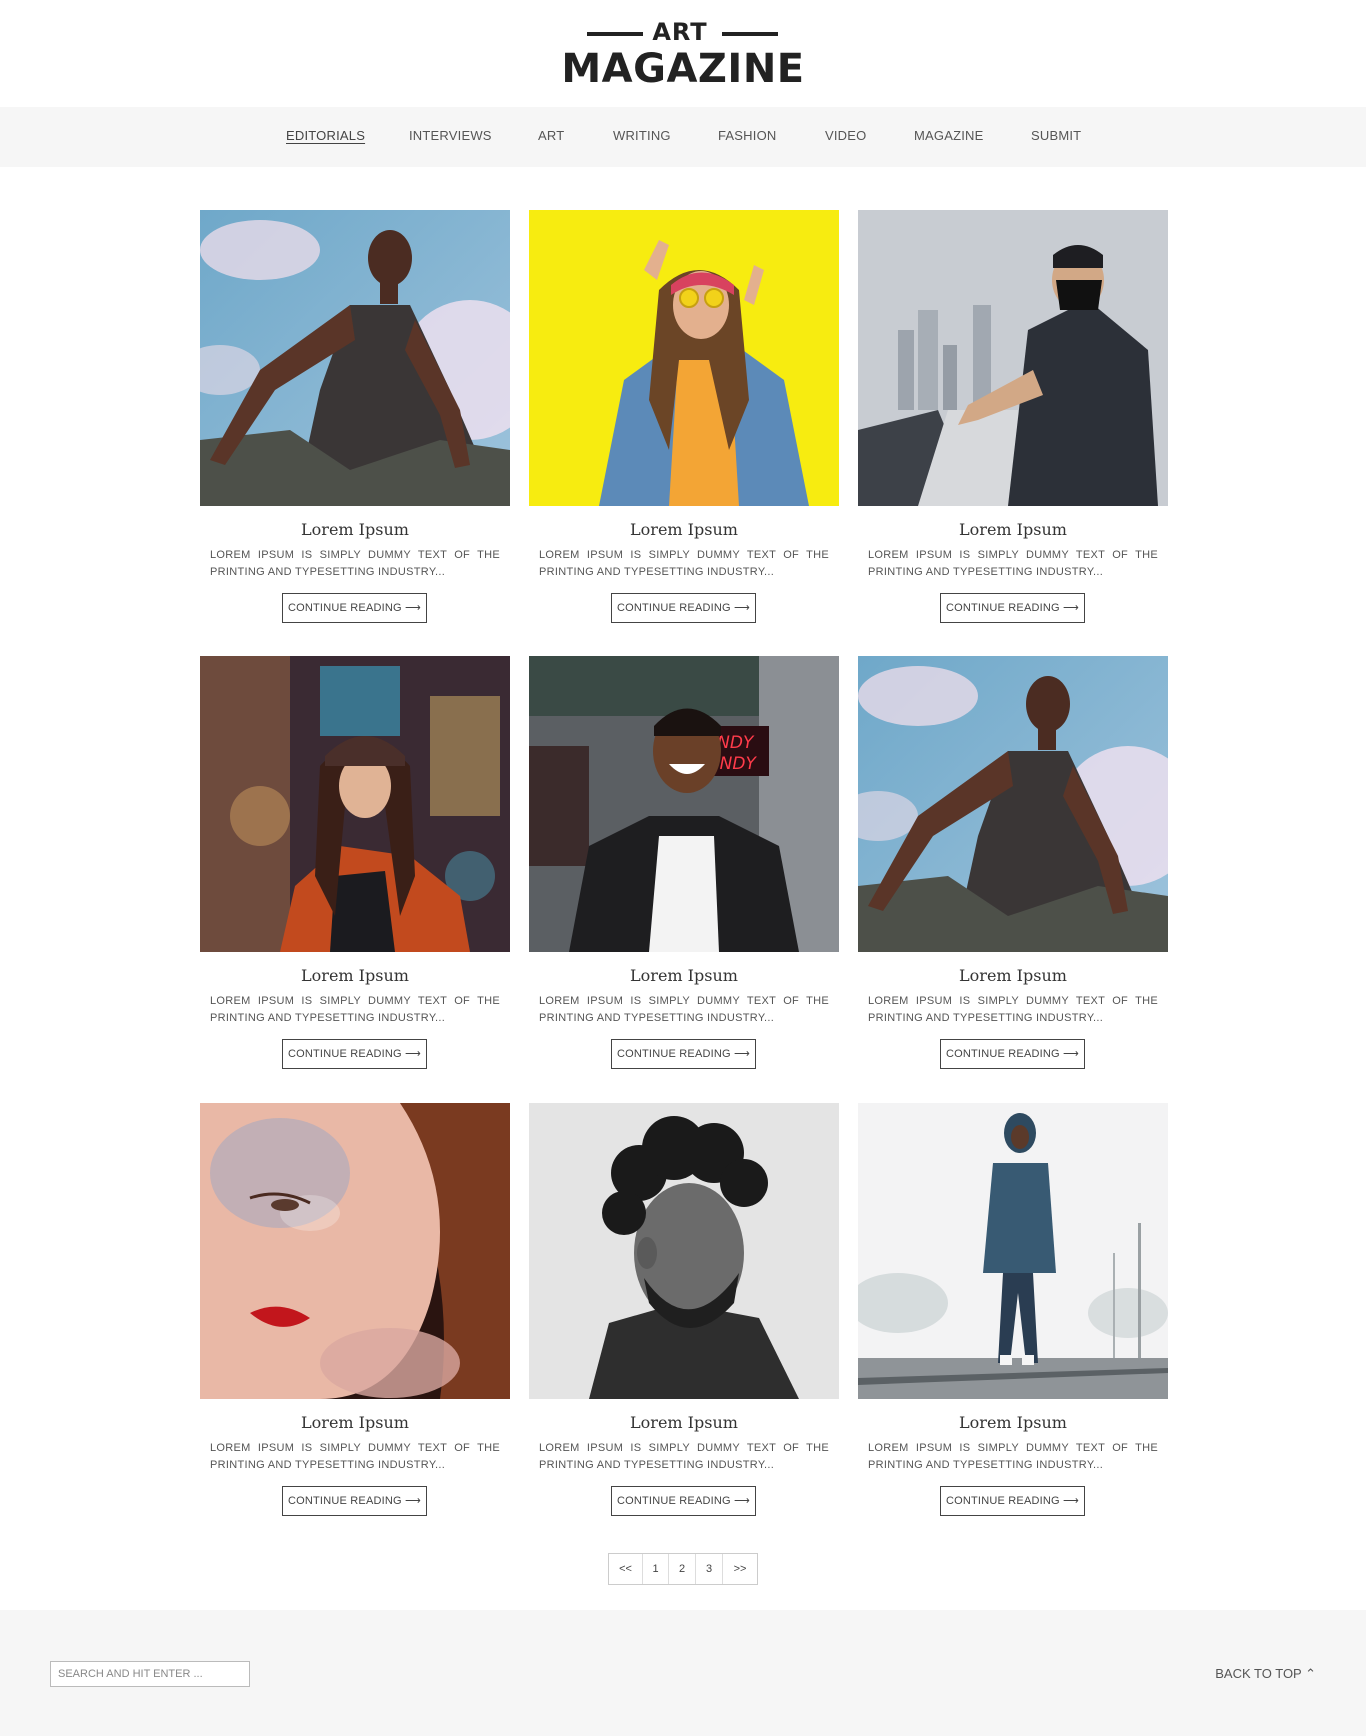 The width and height of the screenshot is (1366, 1736). Describe the element at coordinates (1013, 1251) in the screenshot. I see `post-image-man-walking-rail` at that location.